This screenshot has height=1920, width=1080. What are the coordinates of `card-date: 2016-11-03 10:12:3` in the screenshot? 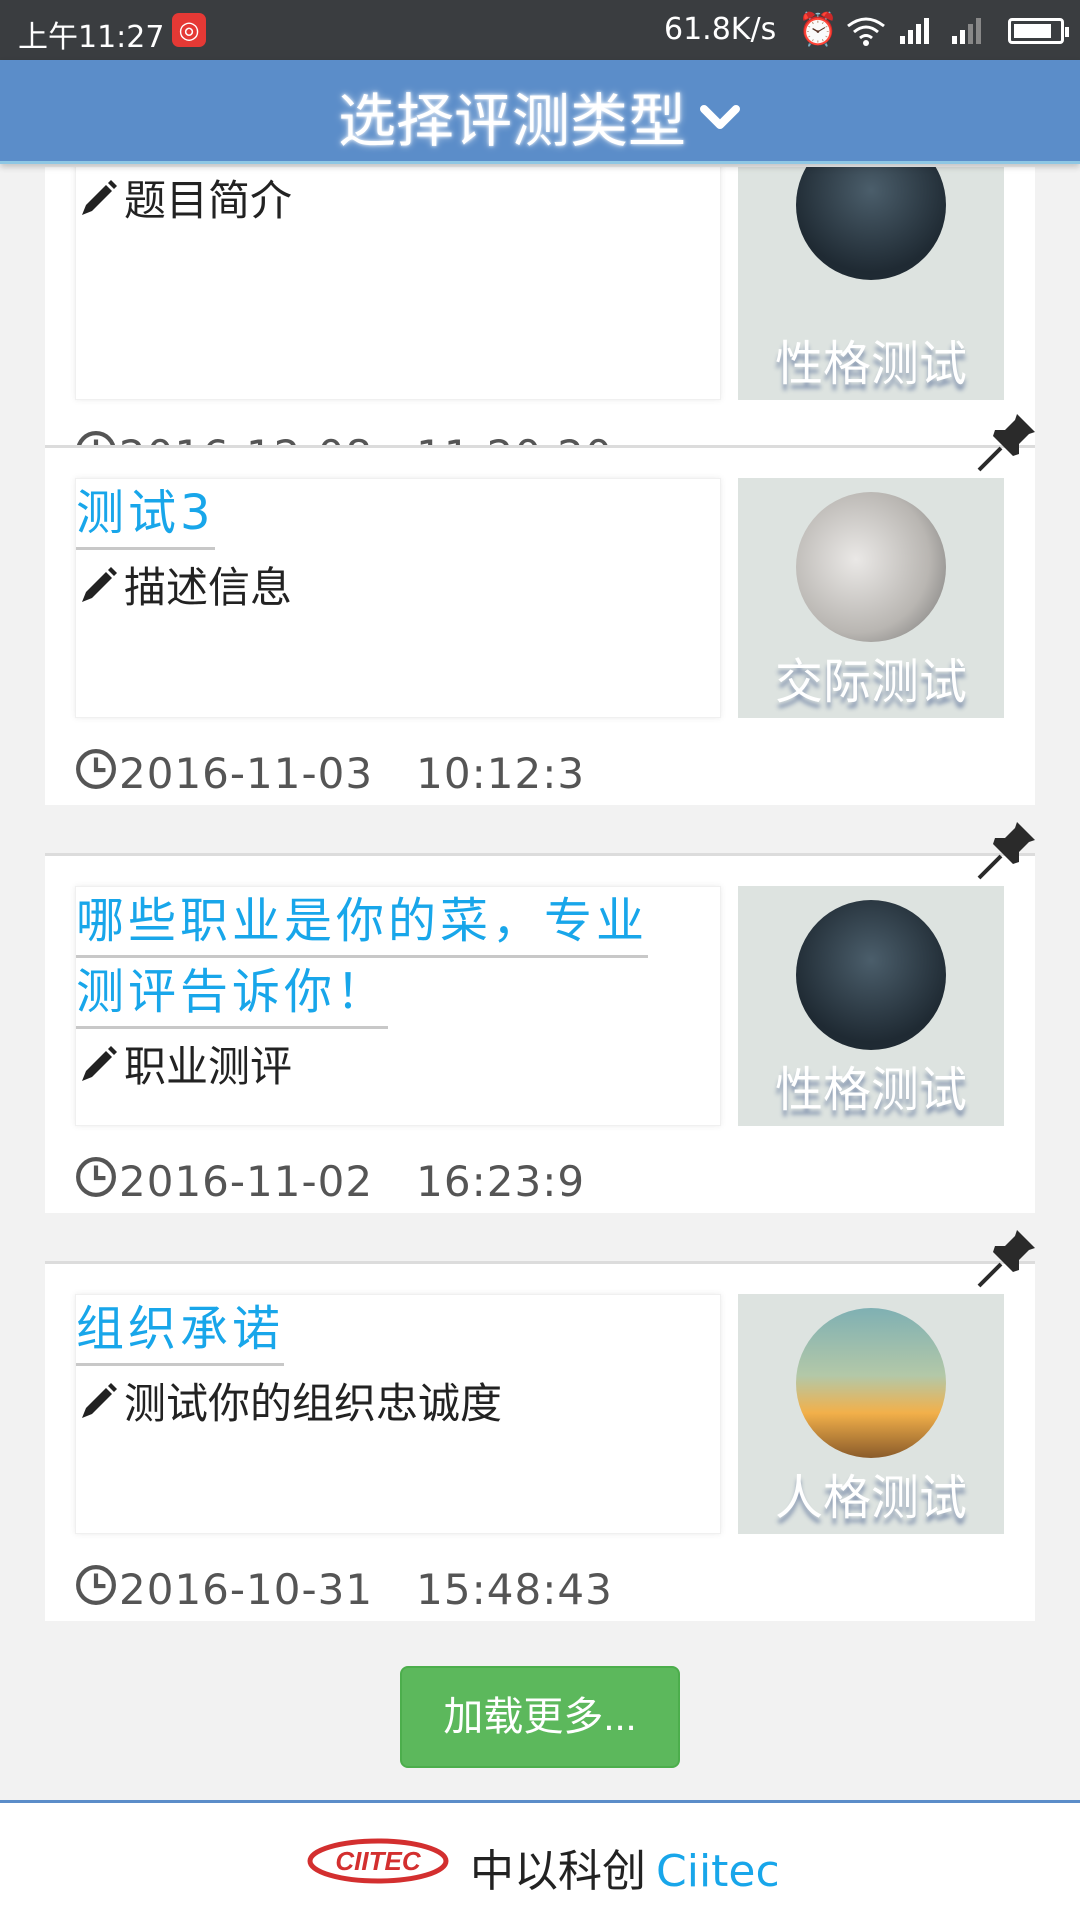 It's located at (330, 773).